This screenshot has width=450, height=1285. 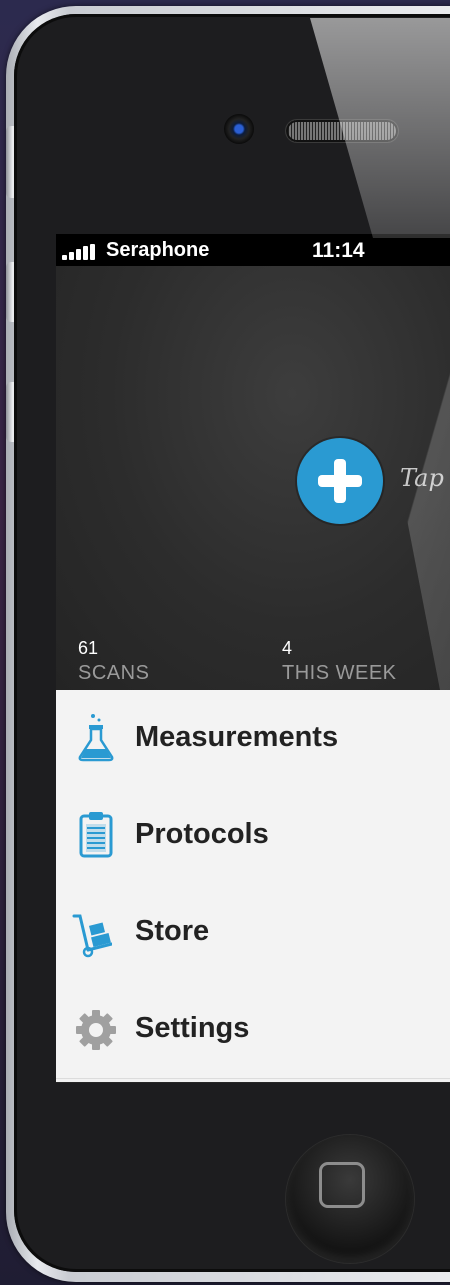 I want to click on menu-item-measurements: Measurements, so click(x=253, y=739).